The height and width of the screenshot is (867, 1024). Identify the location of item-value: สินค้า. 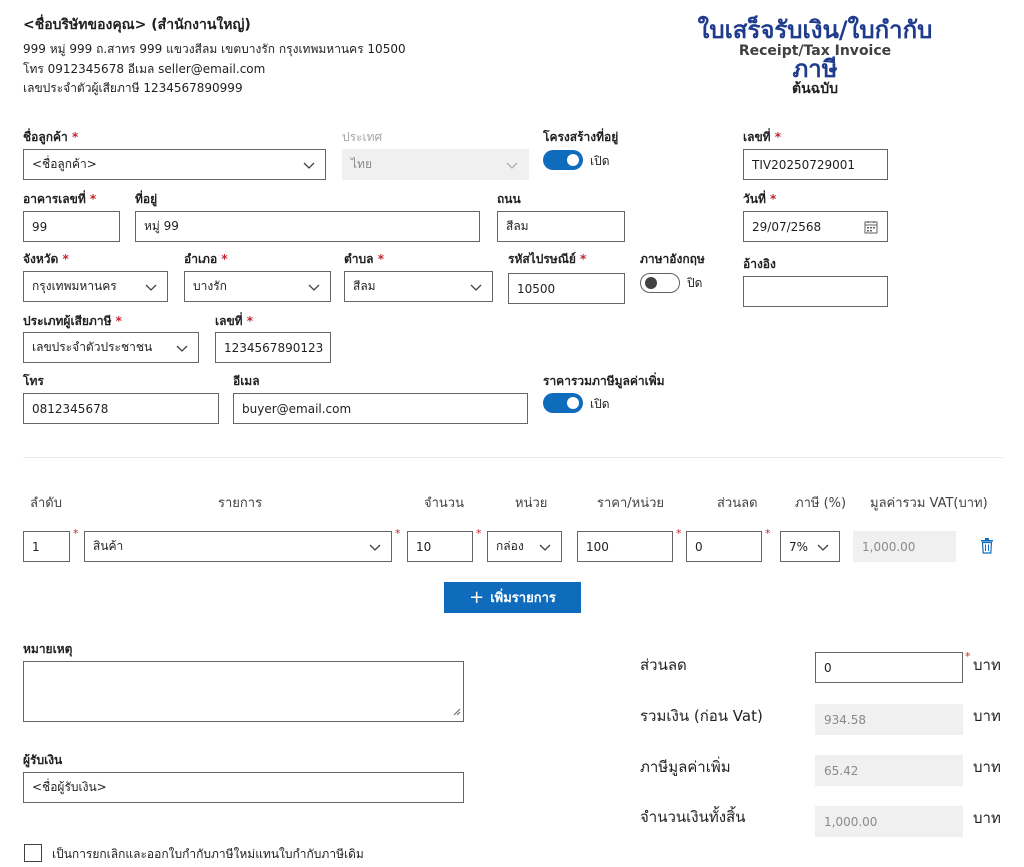
(108, 546).